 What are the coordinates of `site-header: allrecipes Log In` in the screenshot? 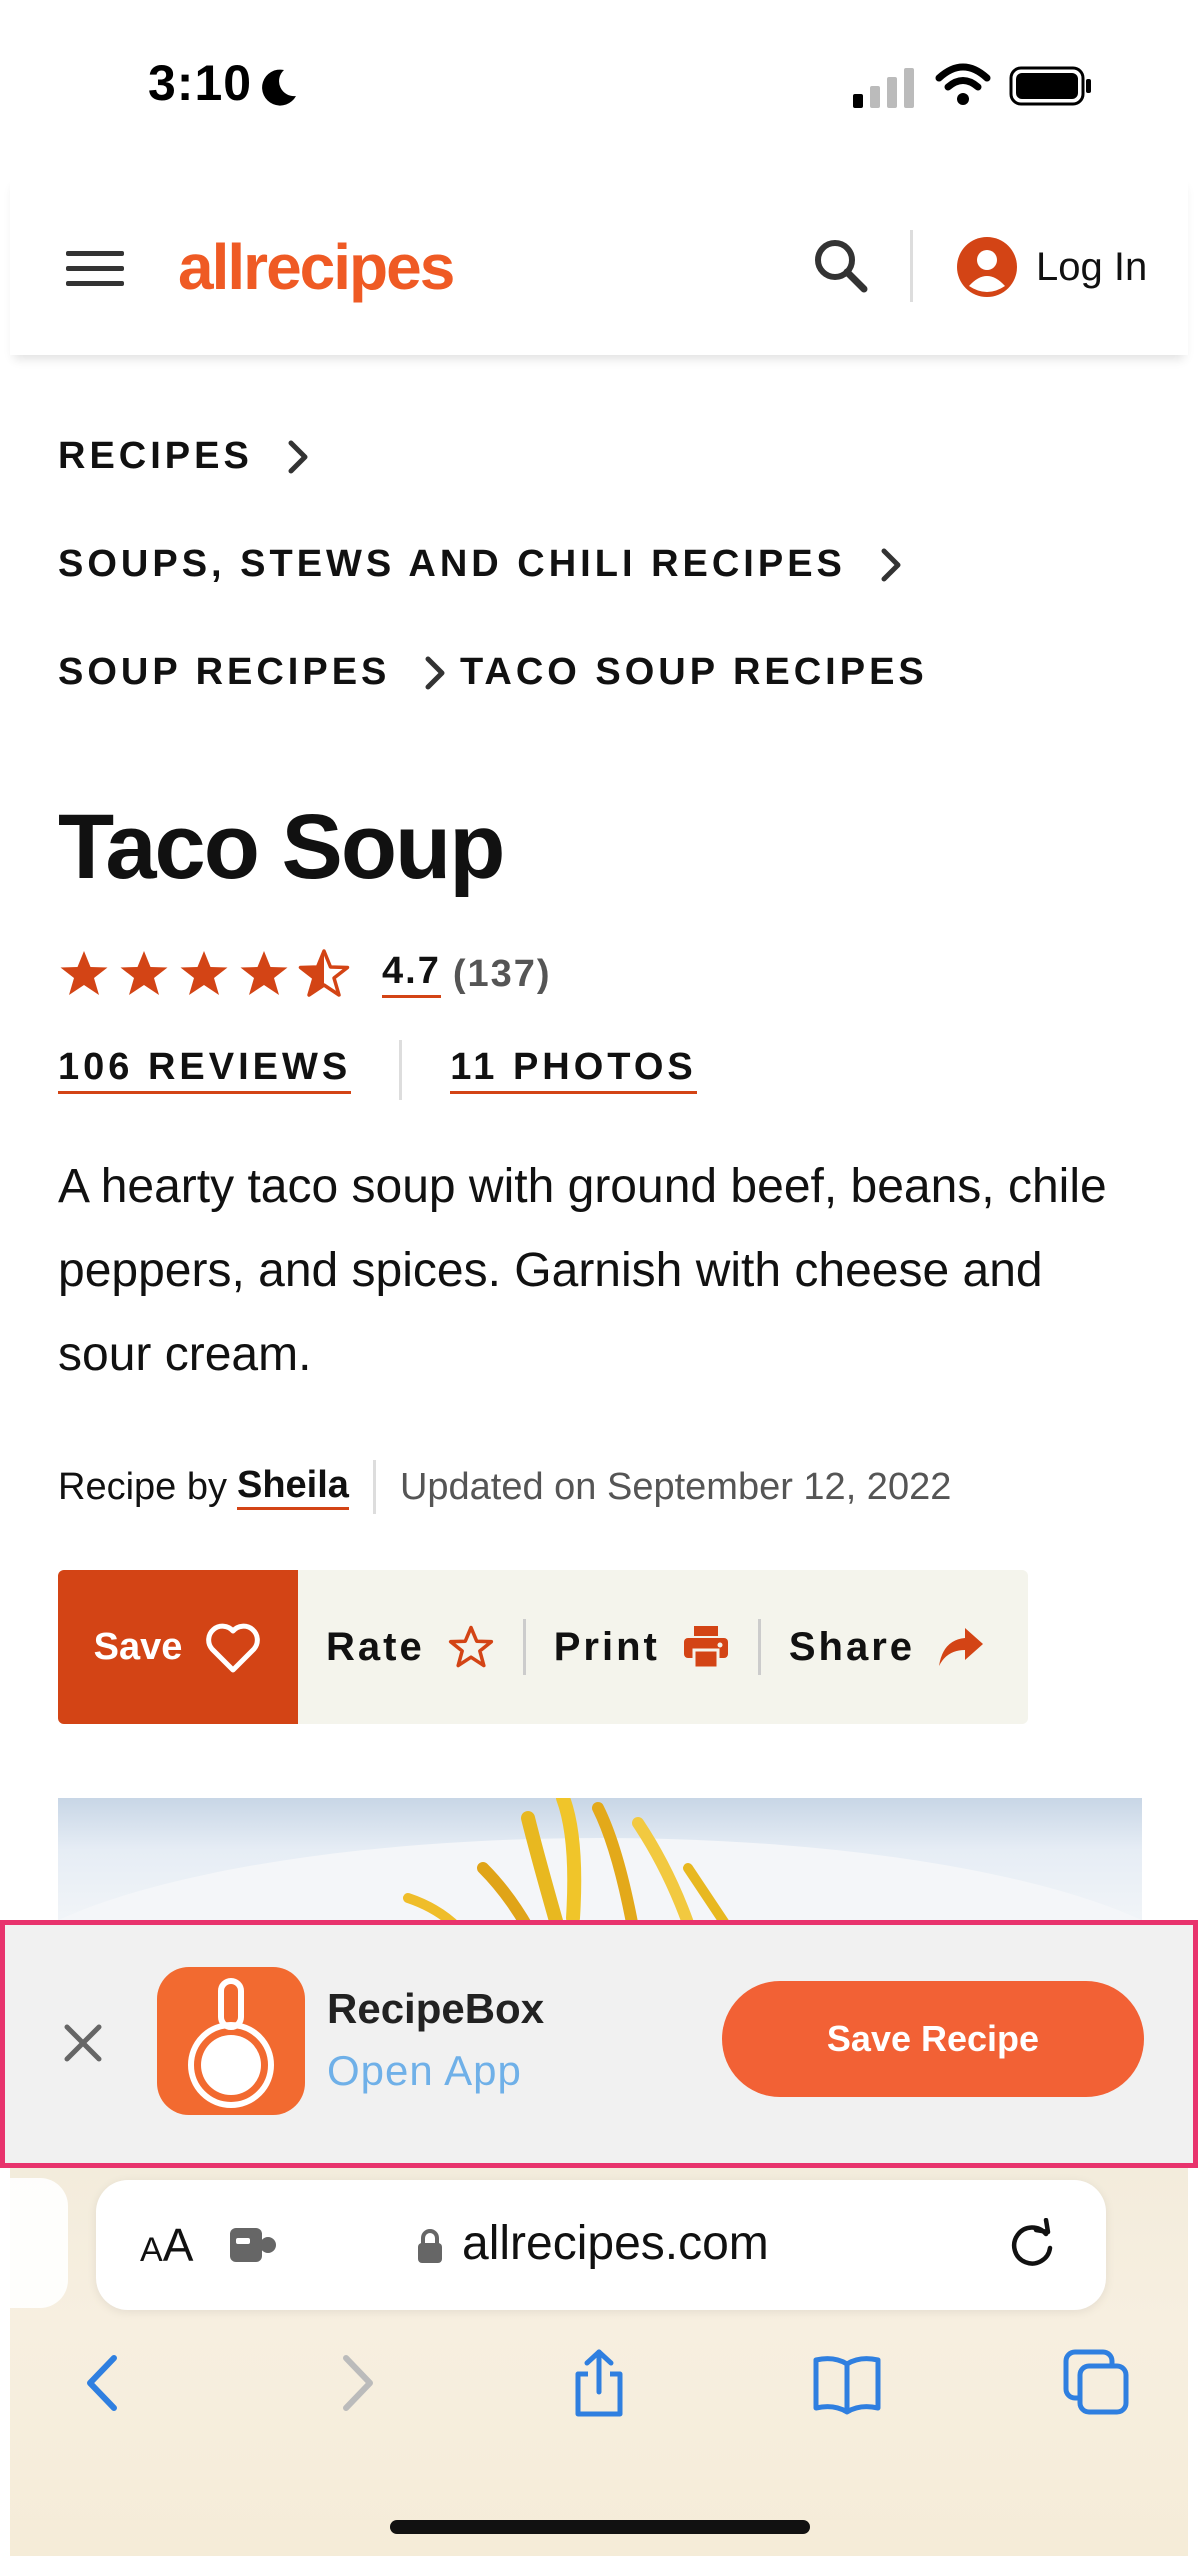 It's located at (599, 265).